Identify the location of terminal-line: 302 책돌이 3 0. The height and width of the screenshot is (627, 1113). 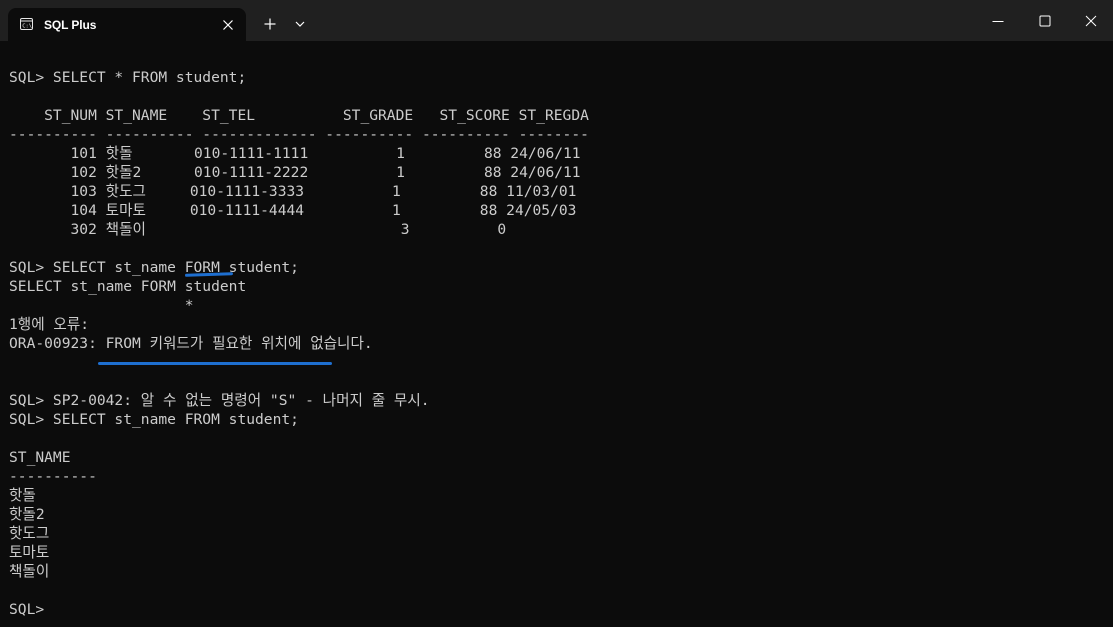
(258, 229).